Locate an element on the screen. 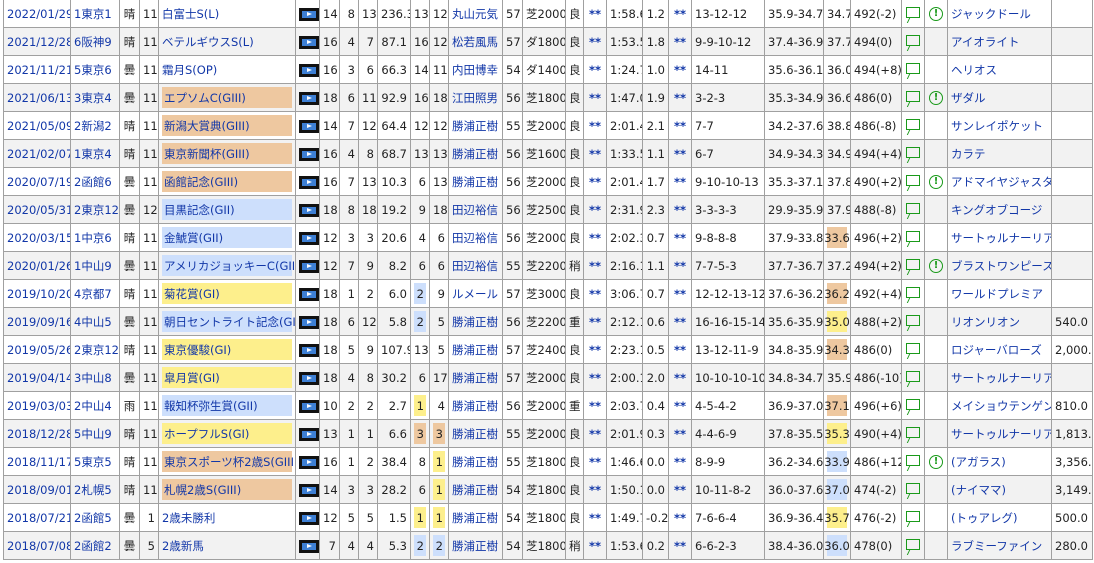  winner-cell: (ナイママ) is located at coordinates (999, 489).